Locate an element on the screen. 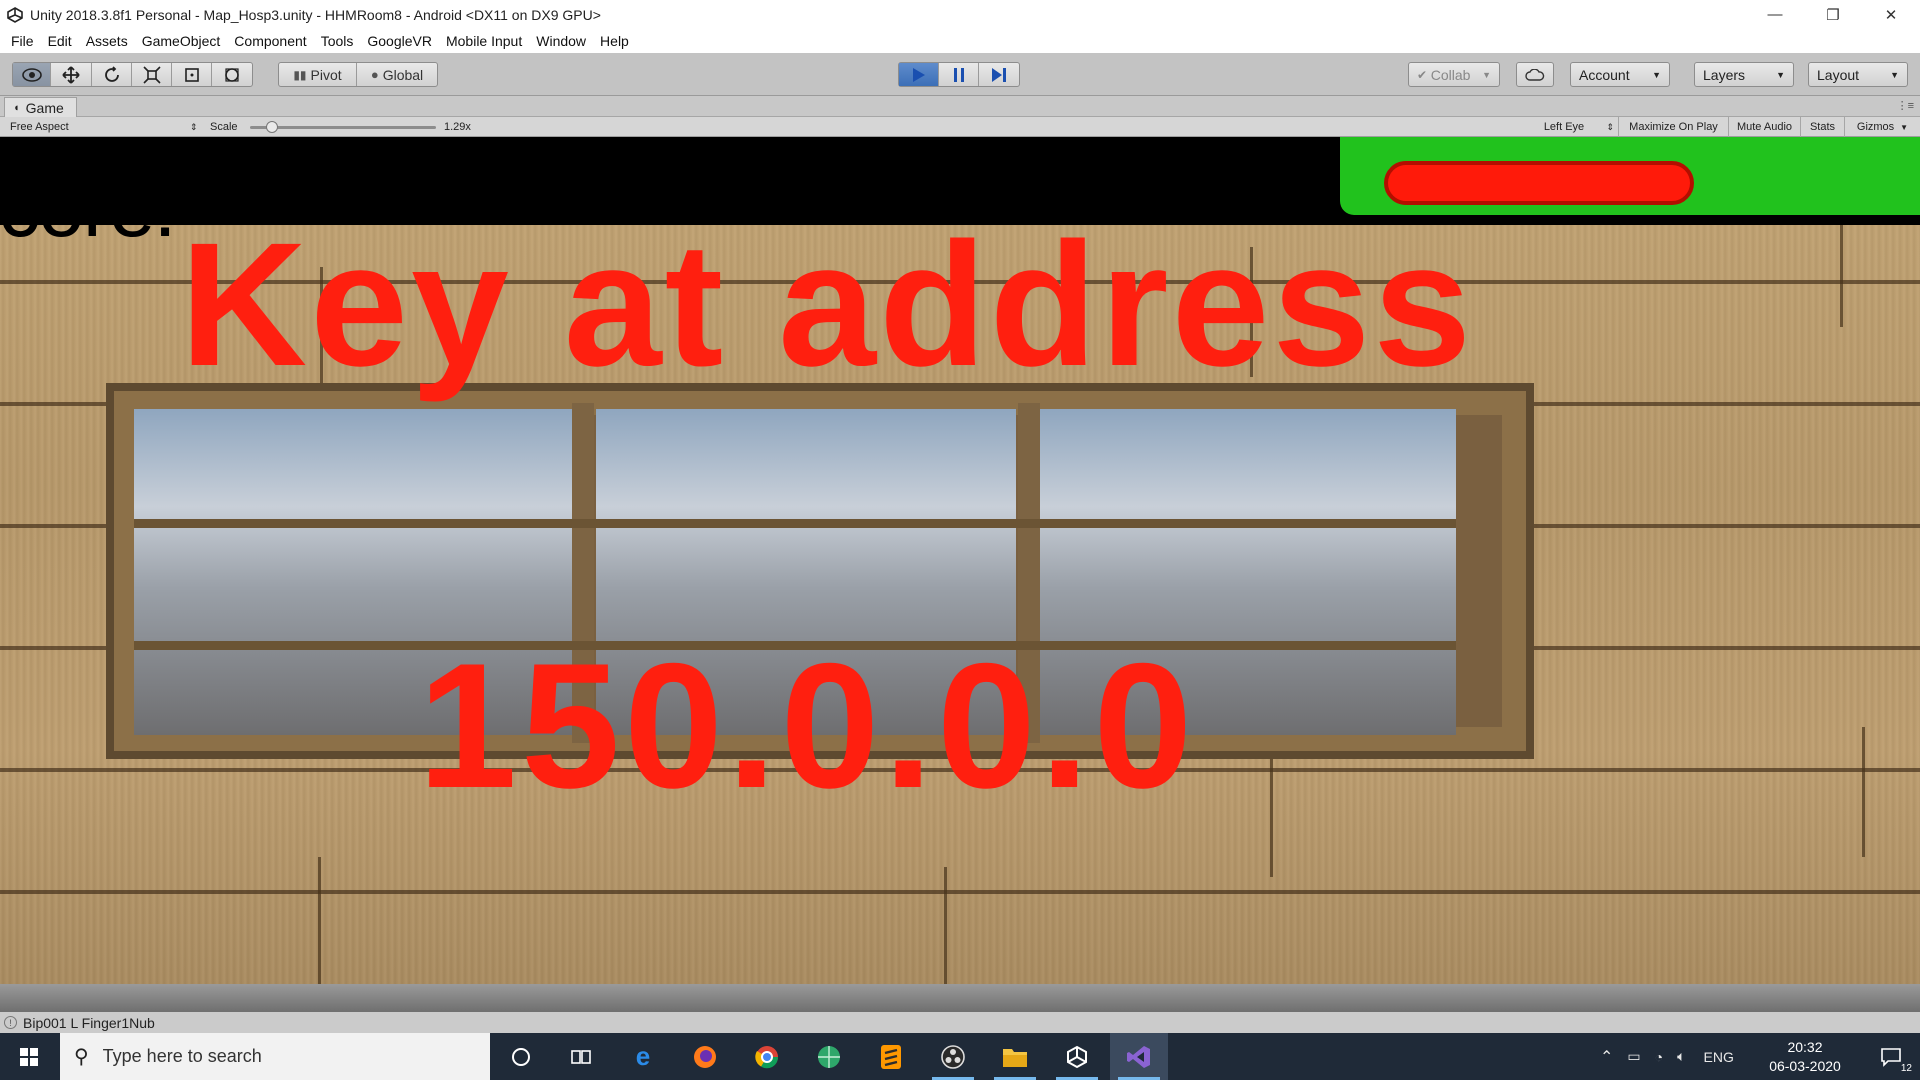  pause-icon is located at coordinates (958, 74).